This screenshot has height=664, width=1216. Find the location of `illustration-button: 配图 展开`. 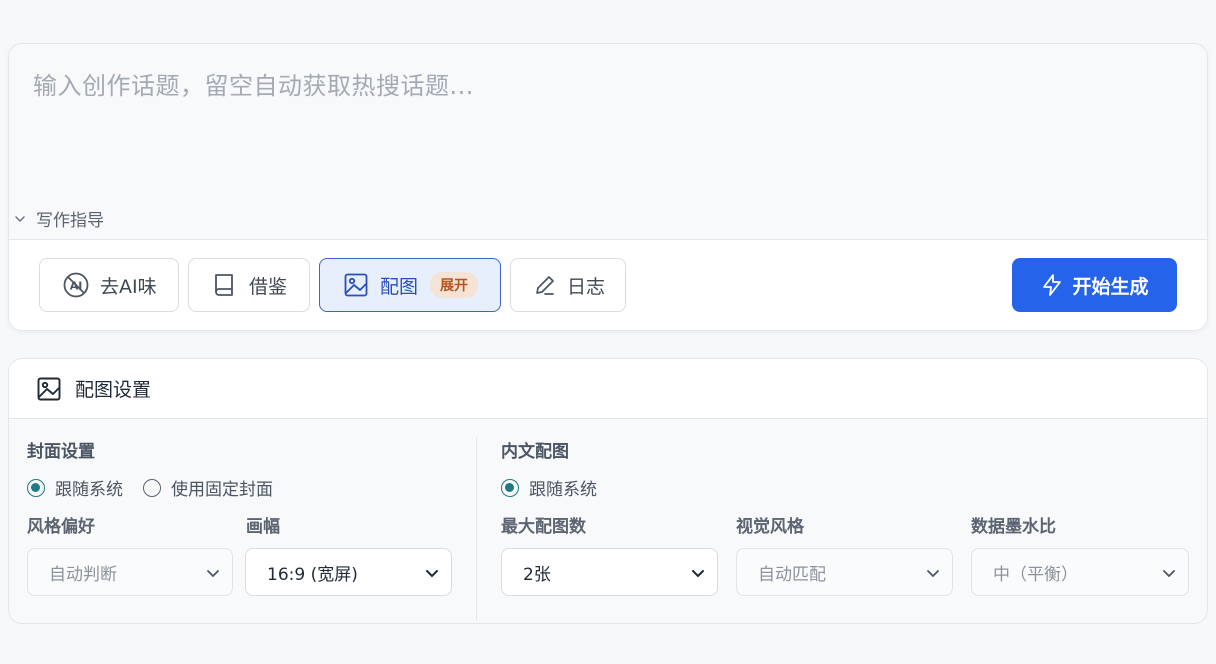

illustration-button: 配图 展开 is located at coordinates (410, 285).